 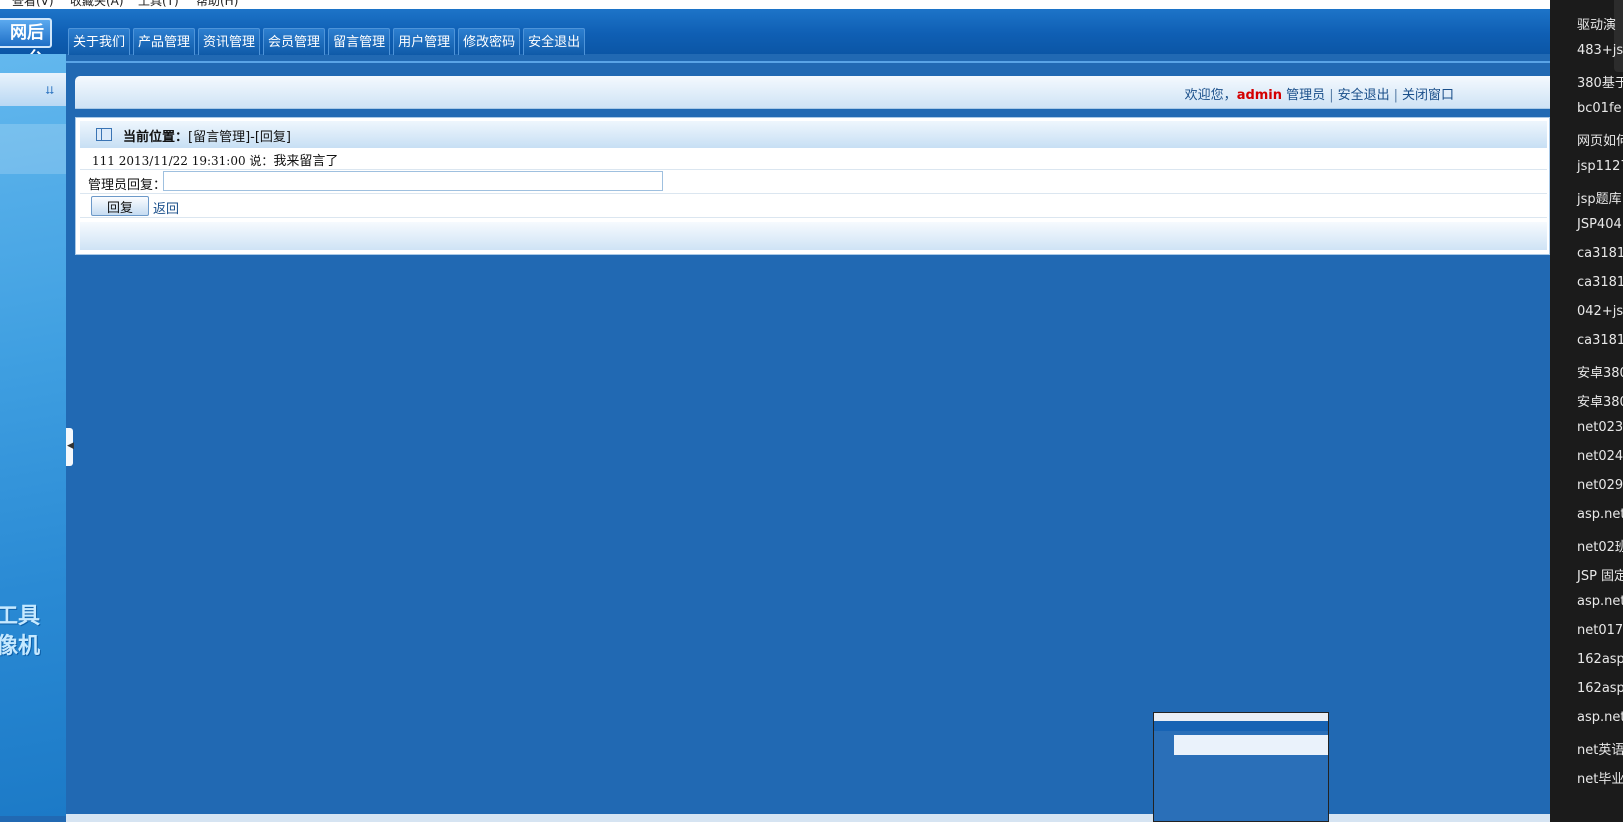 I want to click on message-text: 111 2013/11/22 19:31:00 说：我来留言了, so click(x=215, y=159).